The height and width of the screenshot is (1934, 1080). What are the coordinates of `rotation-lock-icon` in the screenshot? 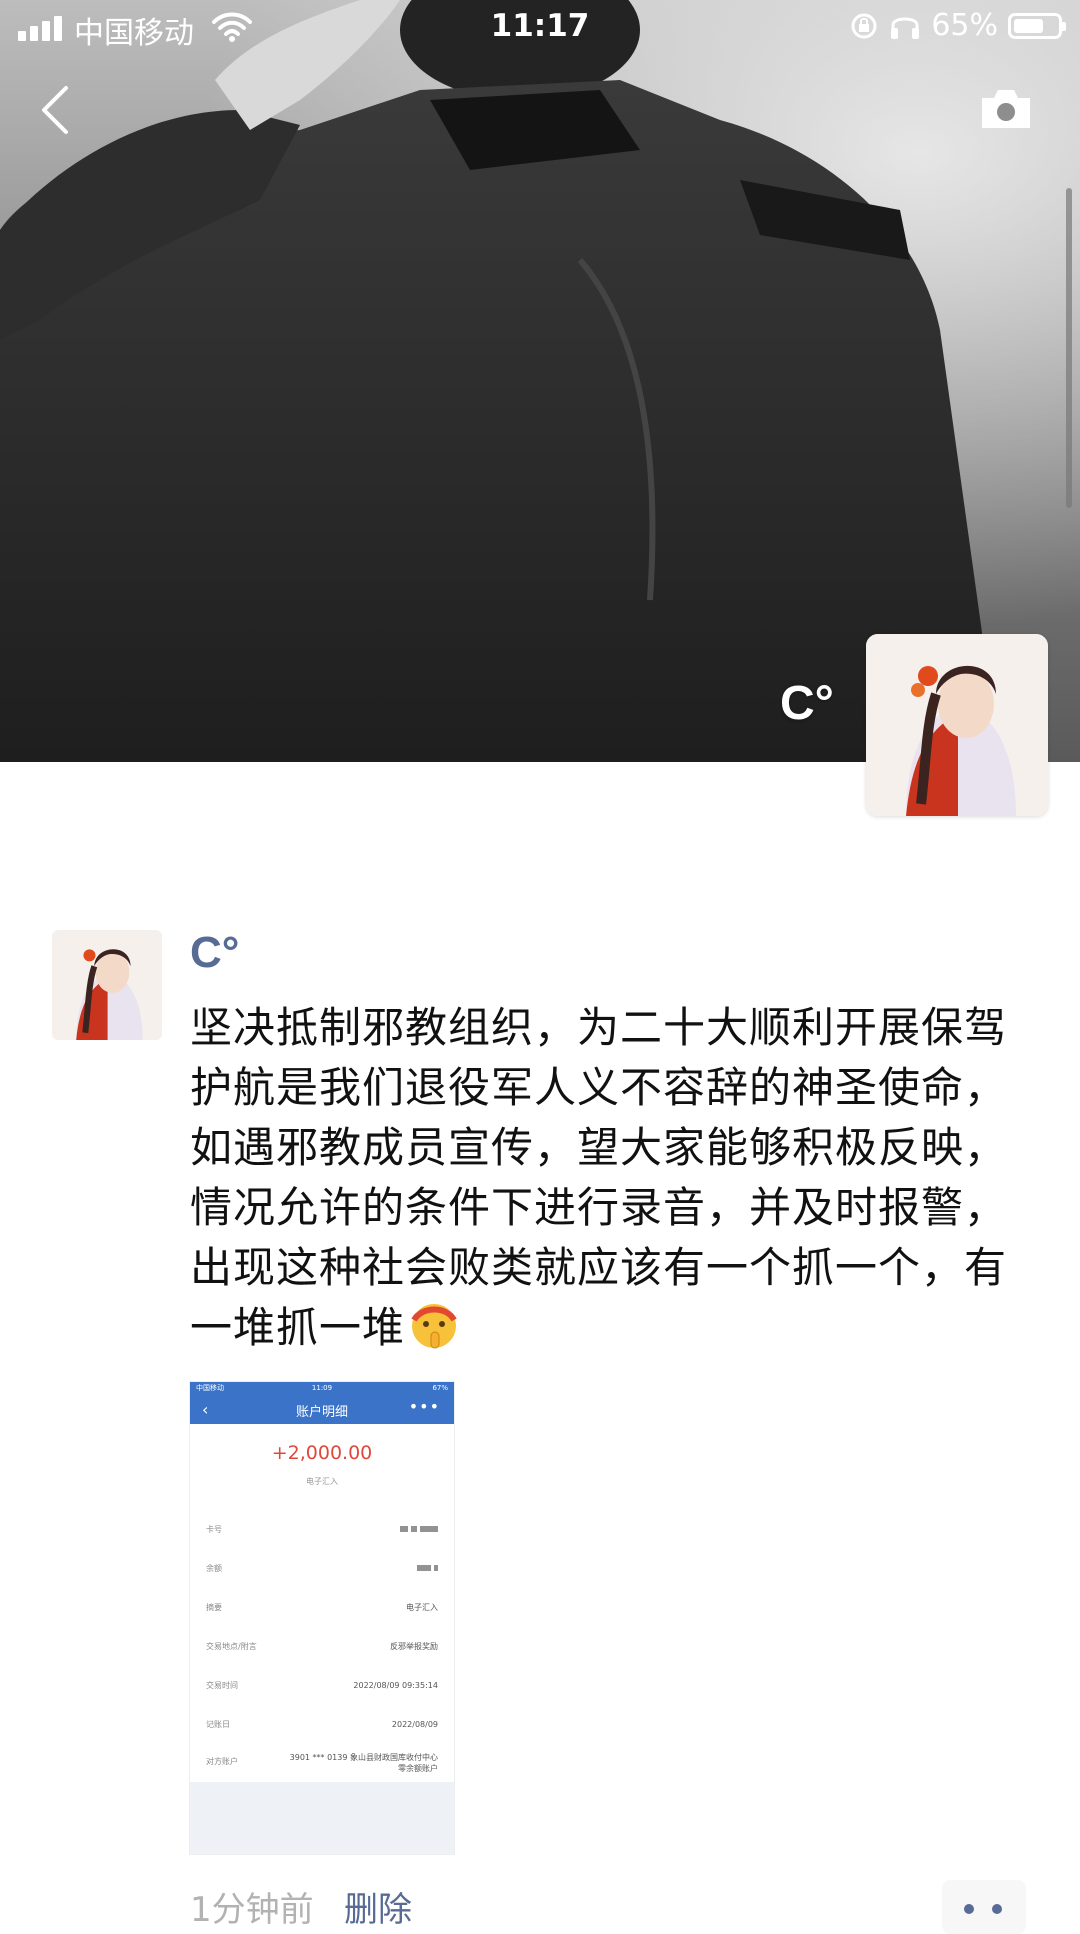 It's located at (864, 25).